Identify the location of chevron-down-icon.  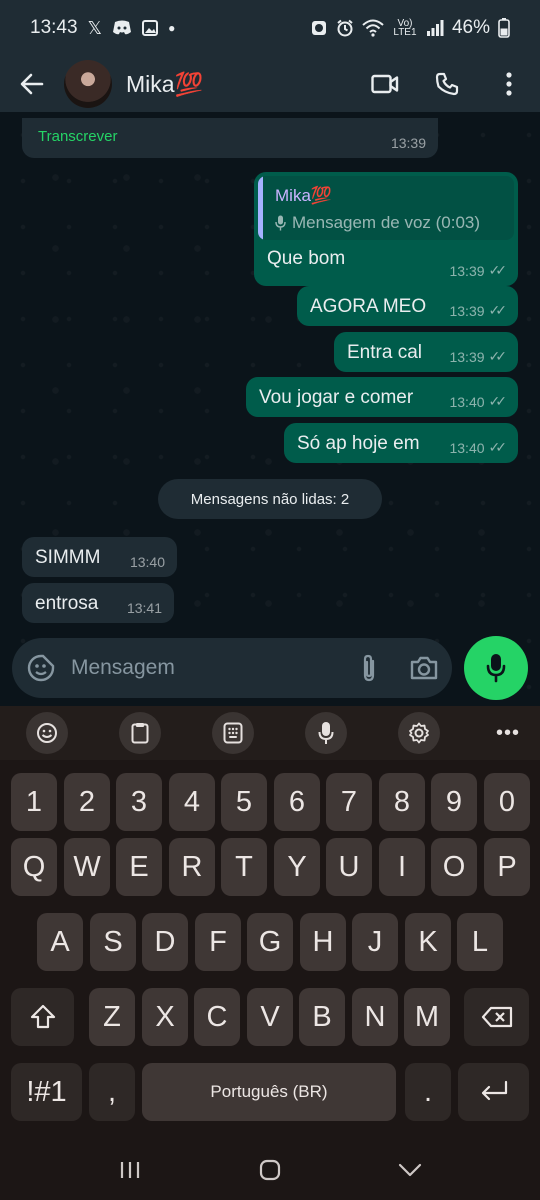
(410, 1170).